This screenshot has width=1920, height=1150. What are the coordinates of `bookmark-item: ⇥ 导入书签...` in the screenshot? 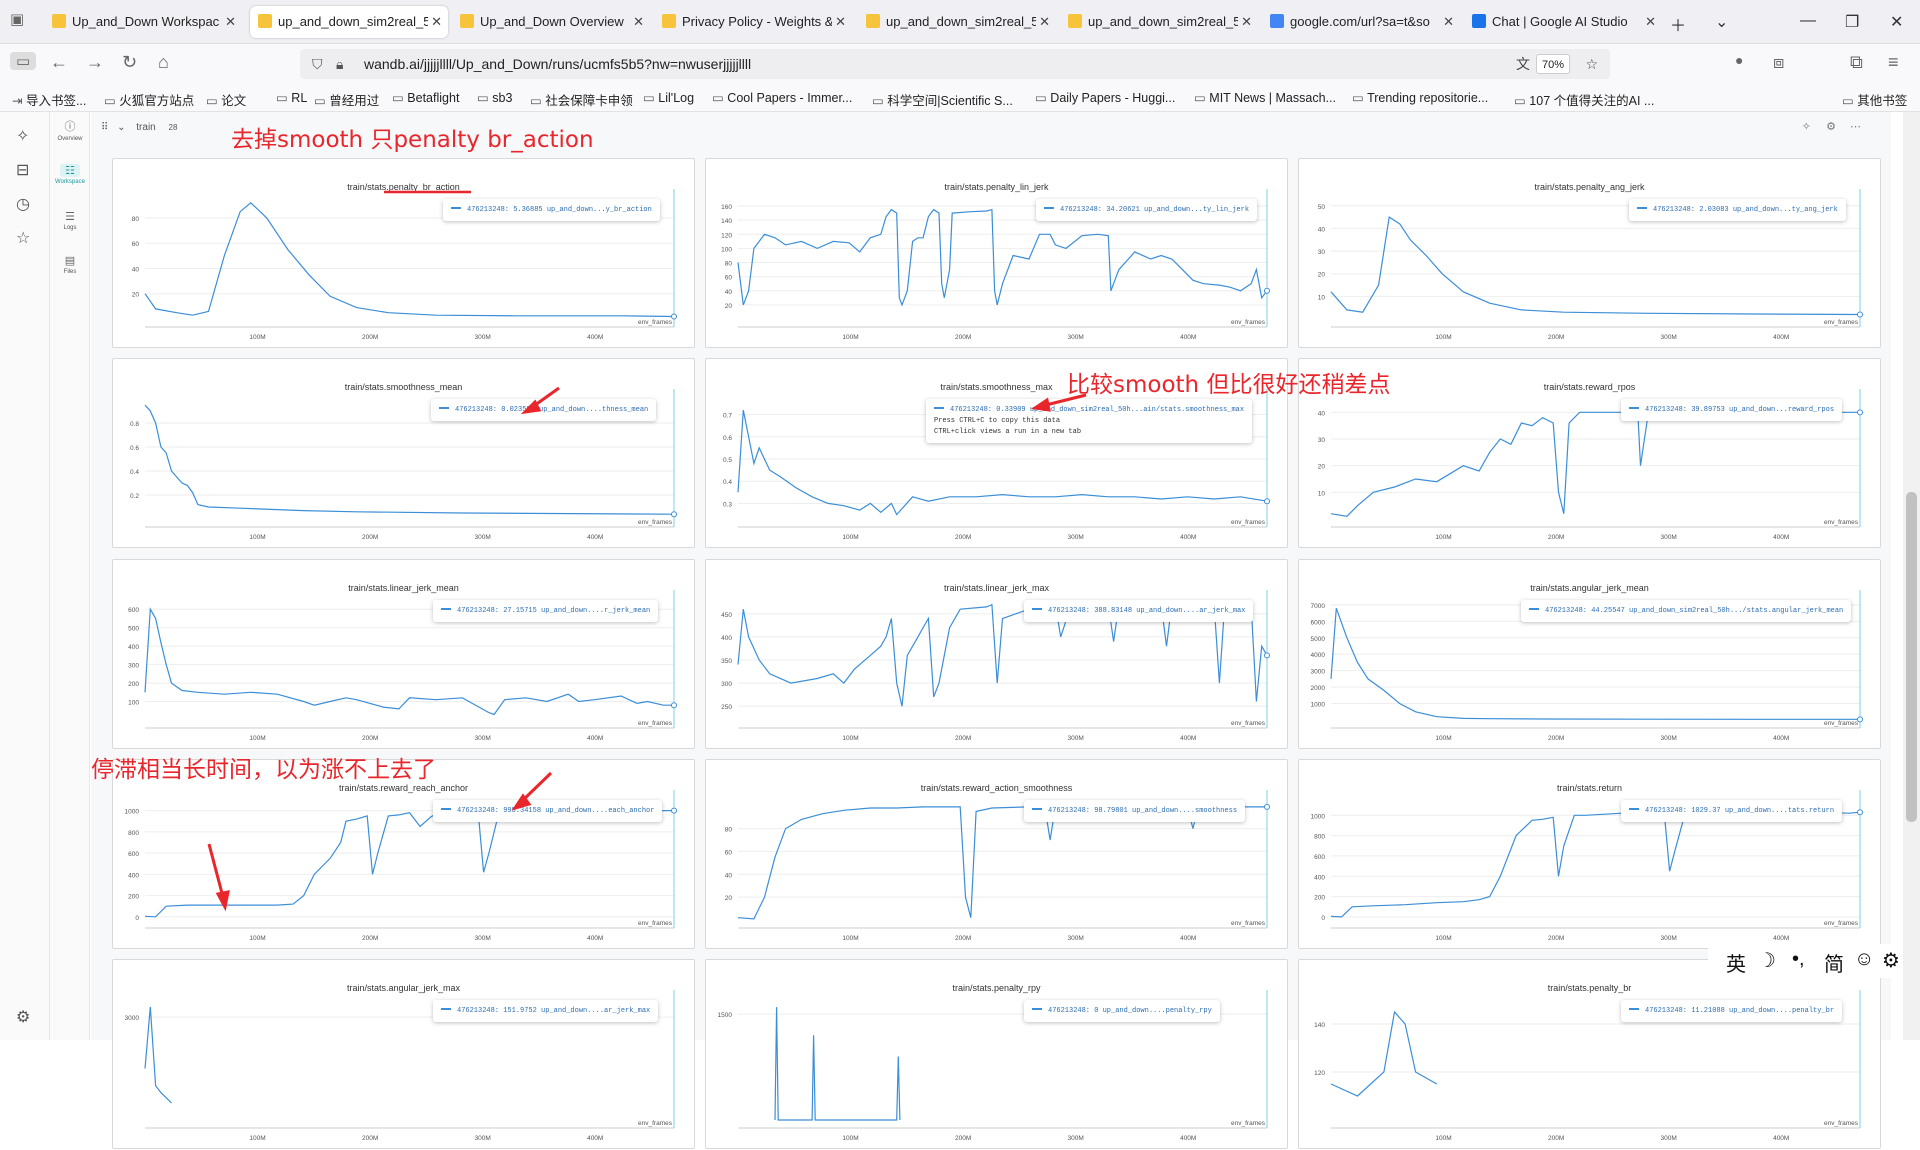 It's located at (49, 99).